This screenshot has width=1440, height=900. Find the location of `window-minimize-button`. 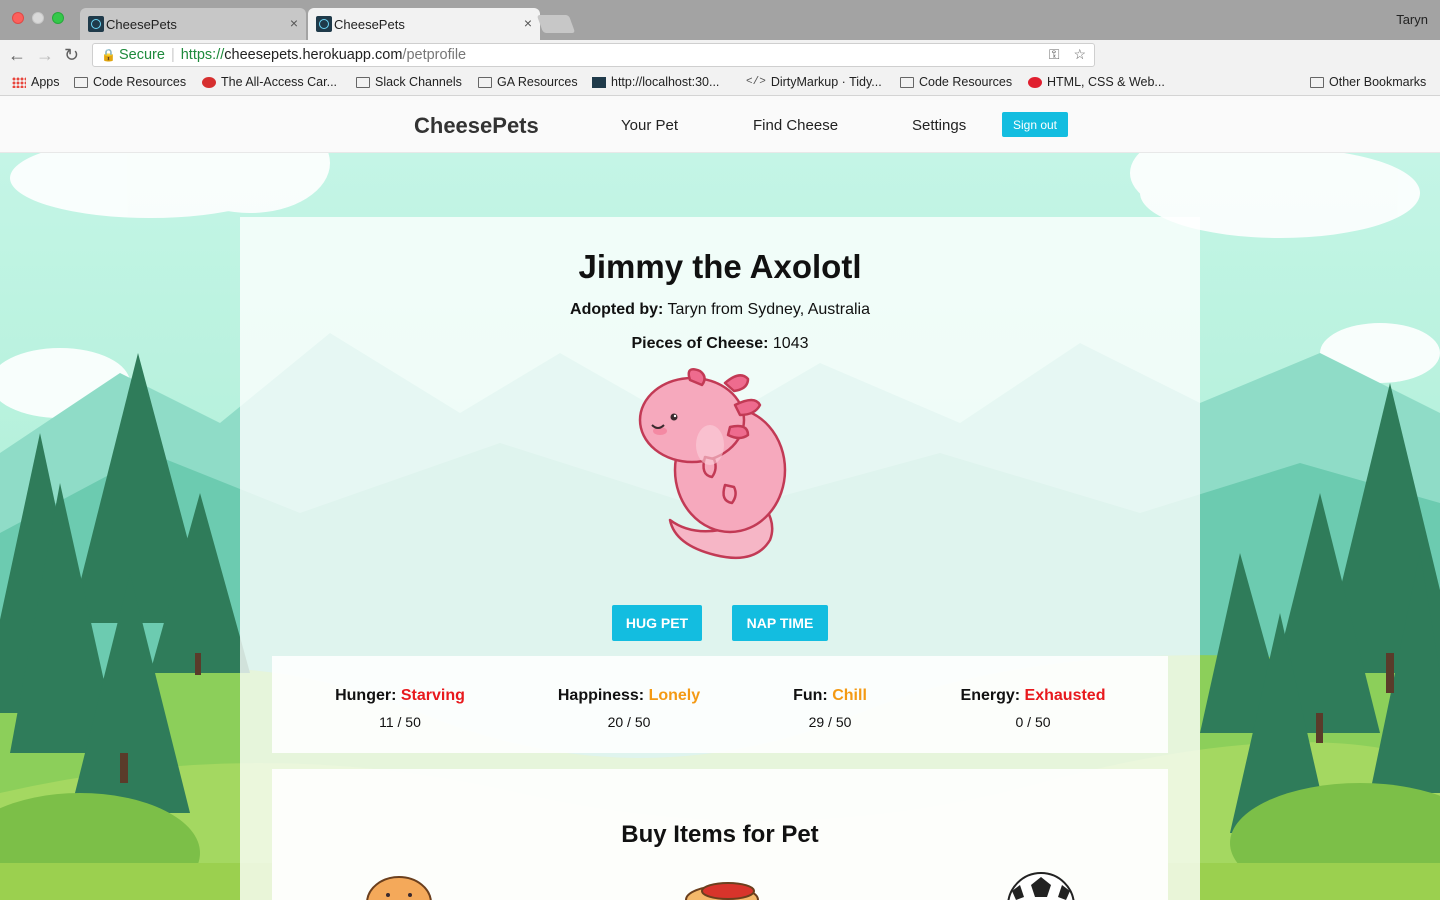

window-minimize-button is located at coordinates (38, 18).